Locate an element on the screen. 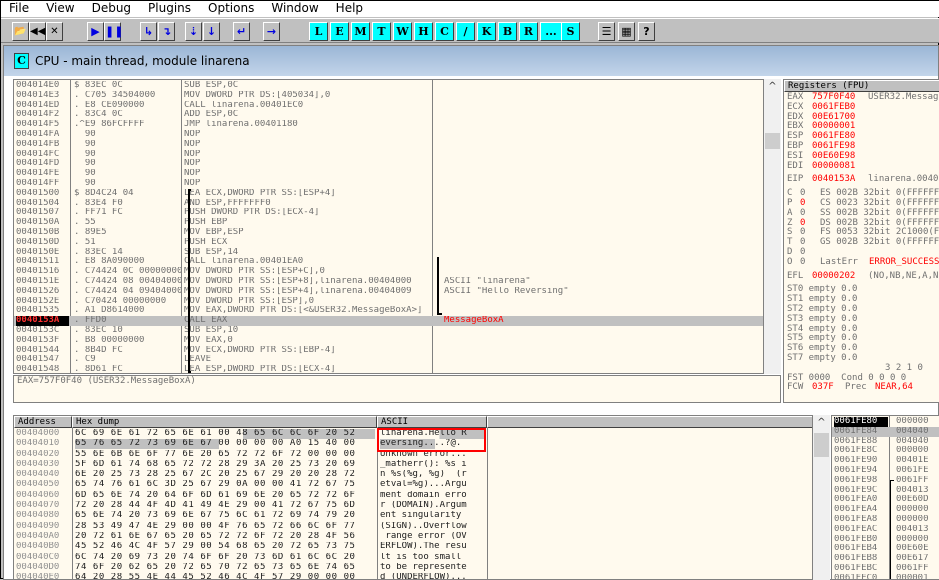 The image size is (939, 580). menu-help: Help is located at coordinates (350, 9).